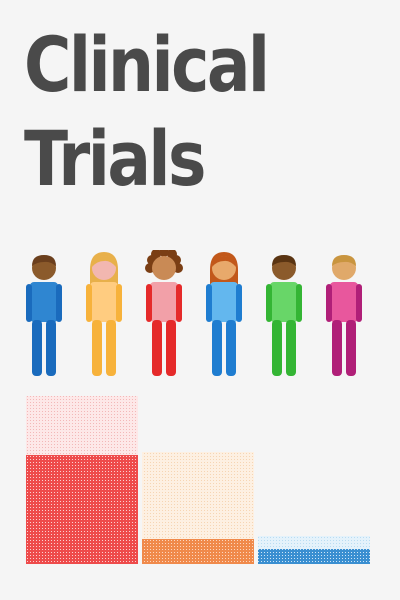  Describe the element at coordinates (314, 556) in the screenshot. I see `block-3-lower` at that location.